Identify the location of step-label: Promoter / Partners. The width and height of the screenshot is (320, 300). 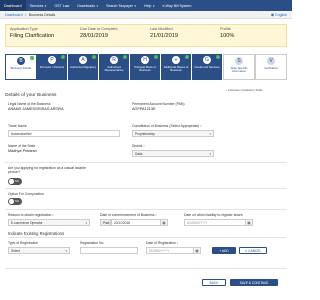
(52, 66).